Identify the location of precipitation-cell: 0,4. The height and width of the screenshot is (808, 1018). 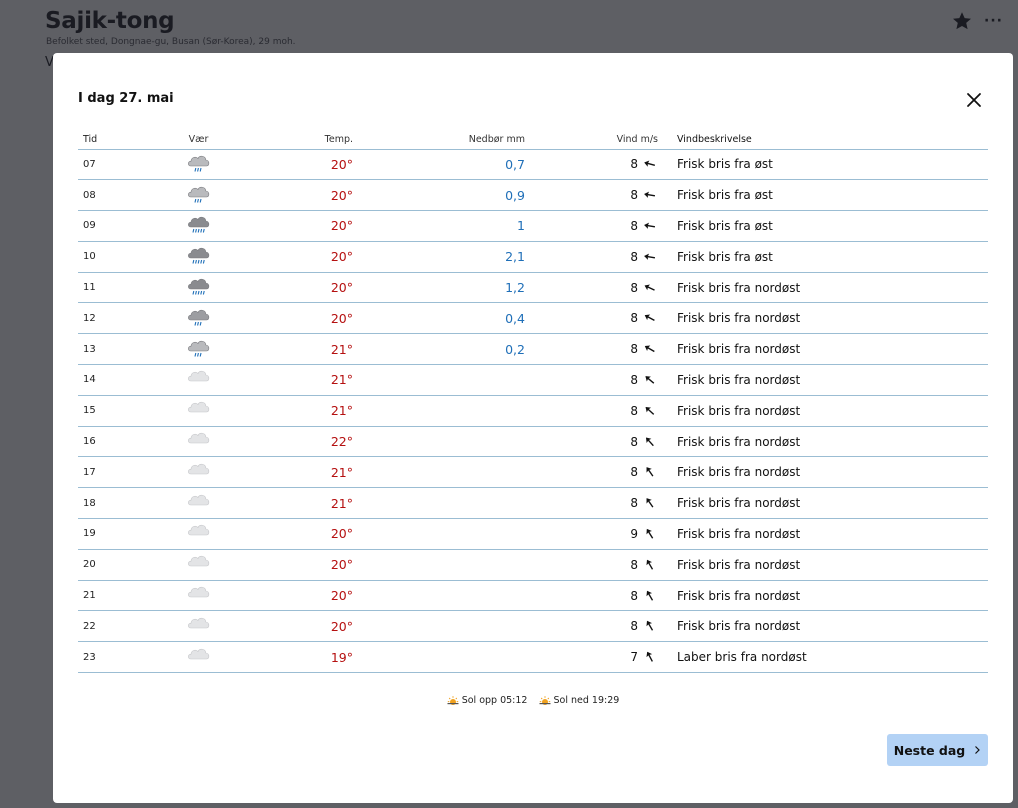
(439, 318).